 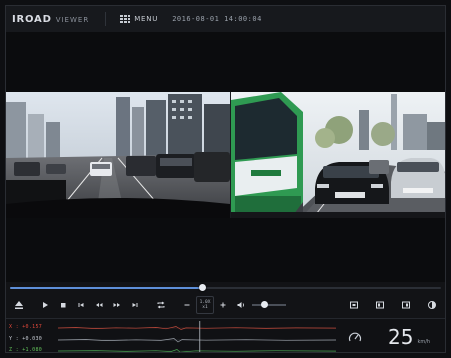 I want to click on app-logo: IROAD VIEWER, so click(x=52, y=19).